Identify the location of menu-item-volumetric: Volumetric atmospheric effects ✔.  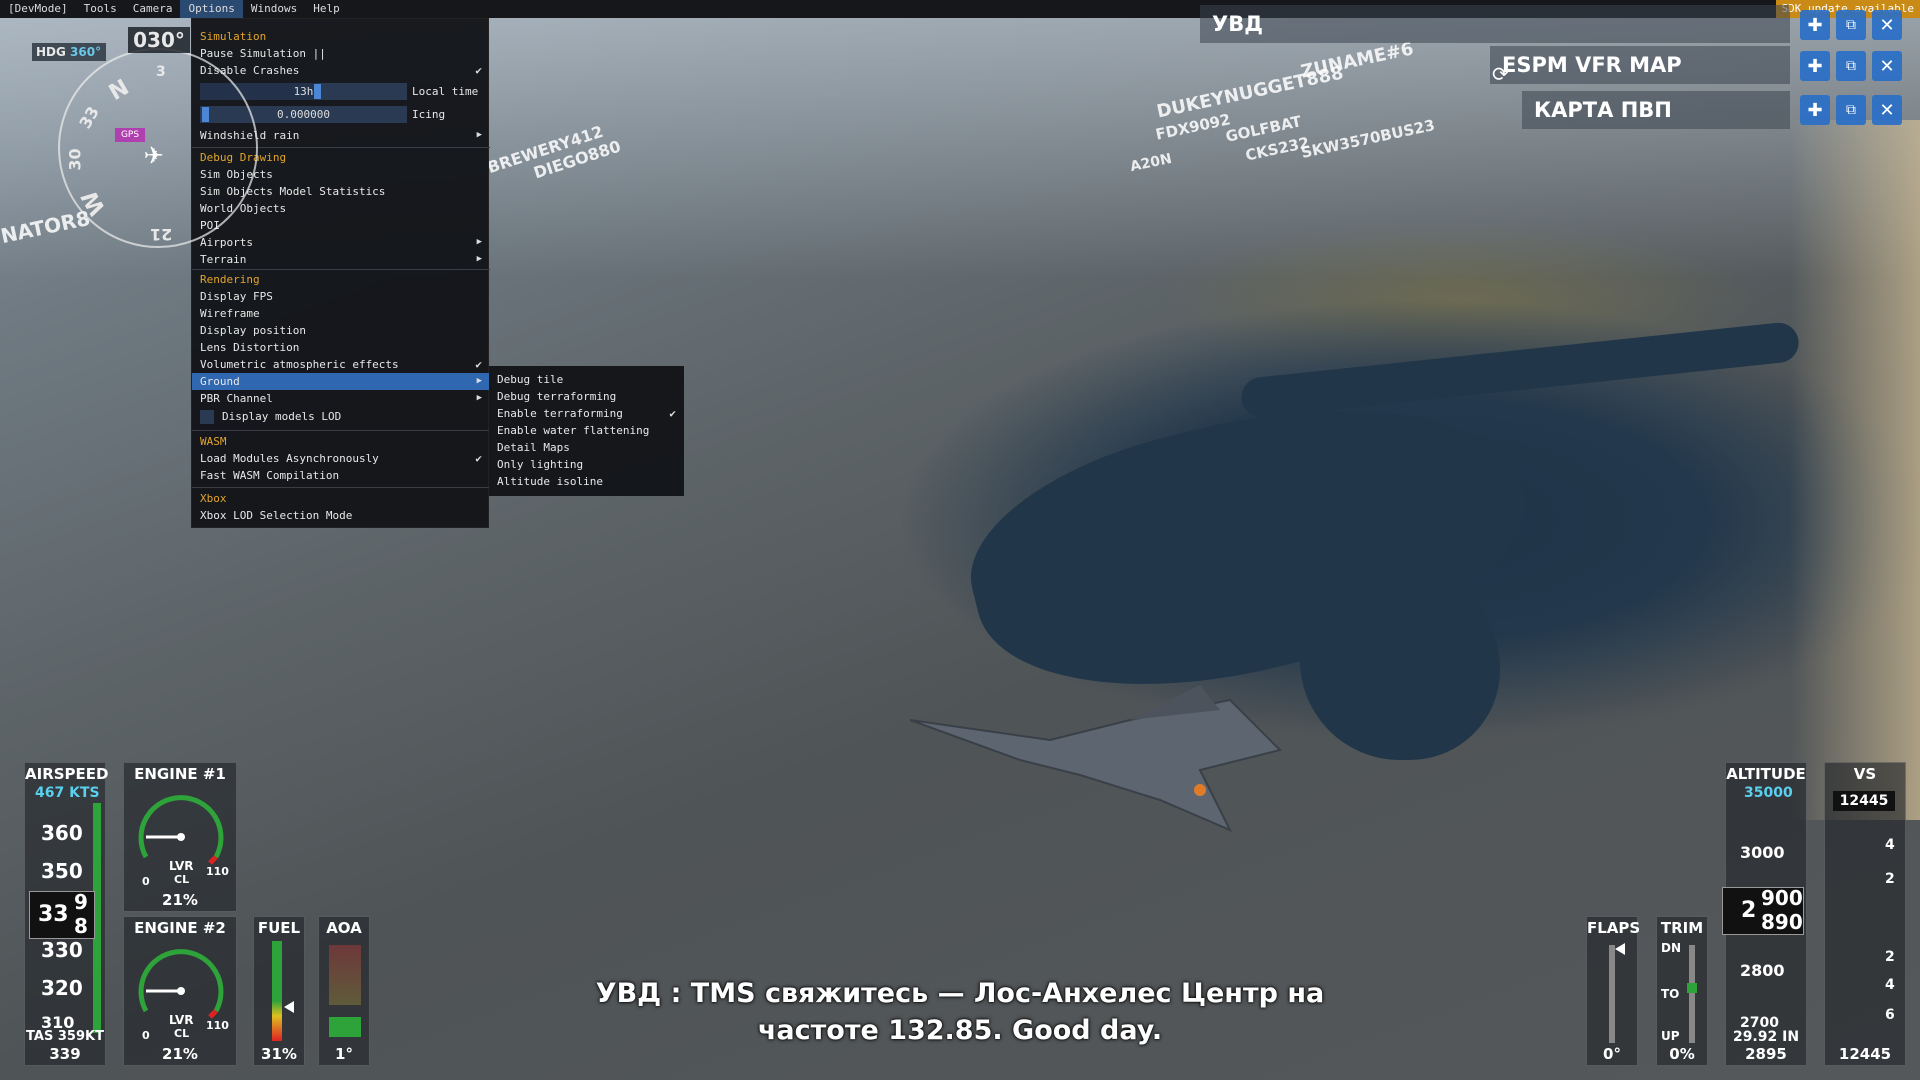
(341, 364).